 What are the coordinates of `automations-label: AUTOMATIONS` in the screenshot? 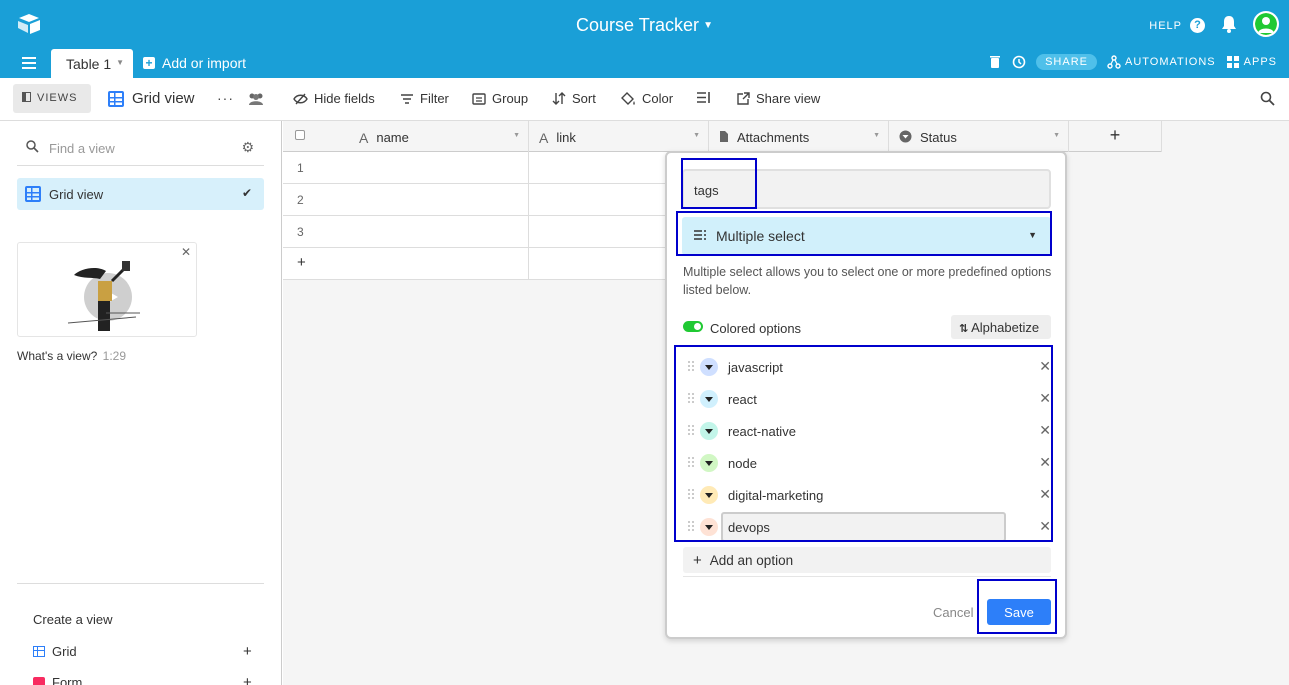 It's located at (1170, 62).